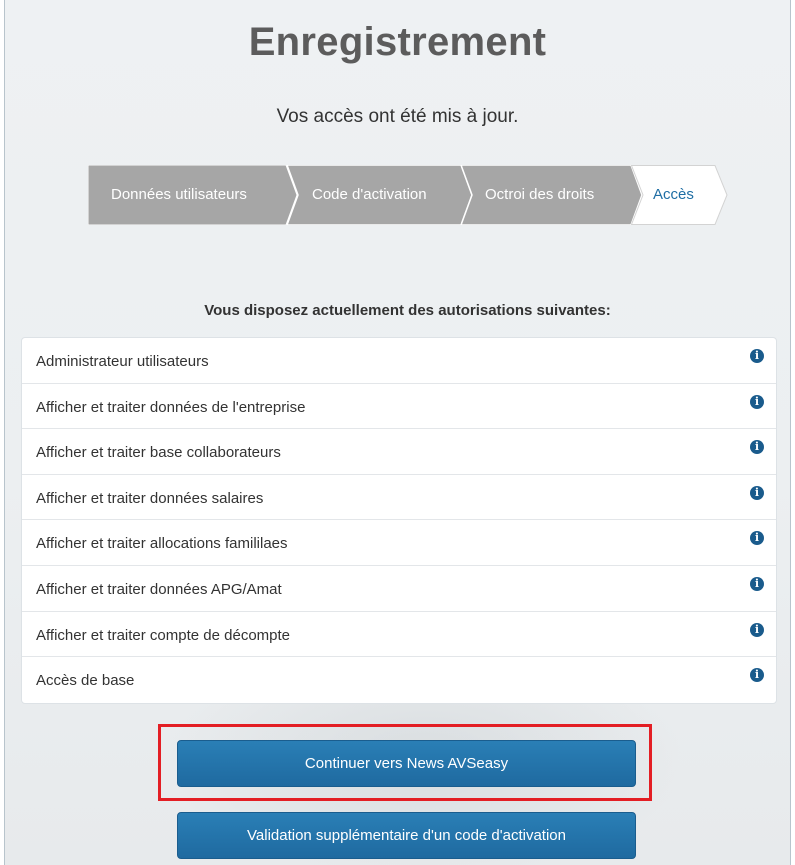 This screenshot has width=795, height=865. I want to click on step-label: Code d'activation, so click(369, 194).